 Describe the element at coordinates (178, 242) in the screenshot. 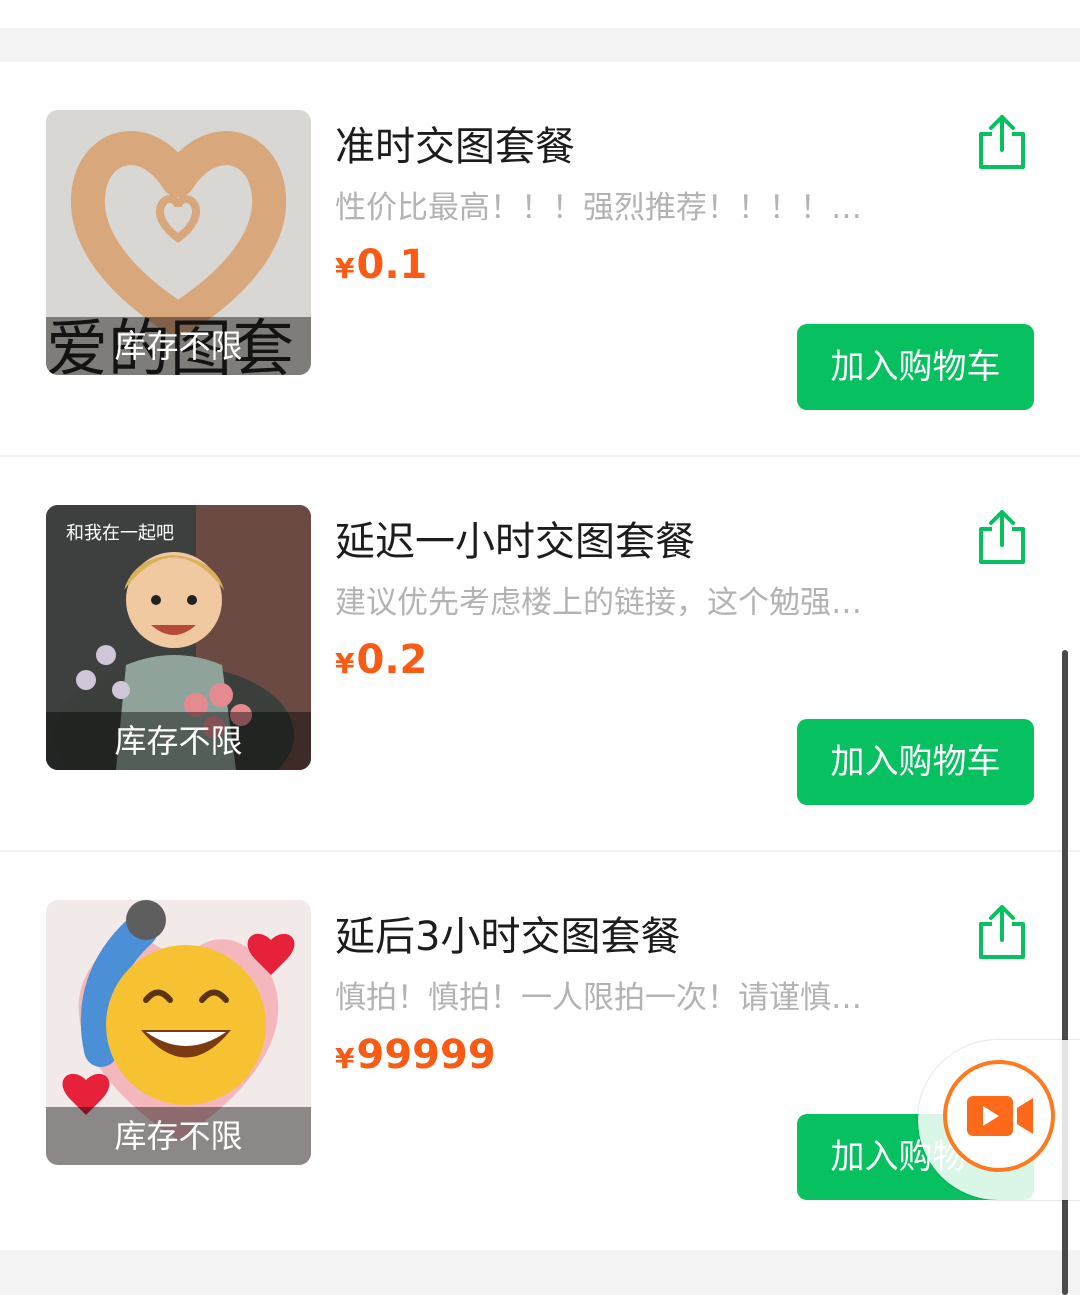

I see `product-thumbnail: 爱的图套 库存不限` at that location.